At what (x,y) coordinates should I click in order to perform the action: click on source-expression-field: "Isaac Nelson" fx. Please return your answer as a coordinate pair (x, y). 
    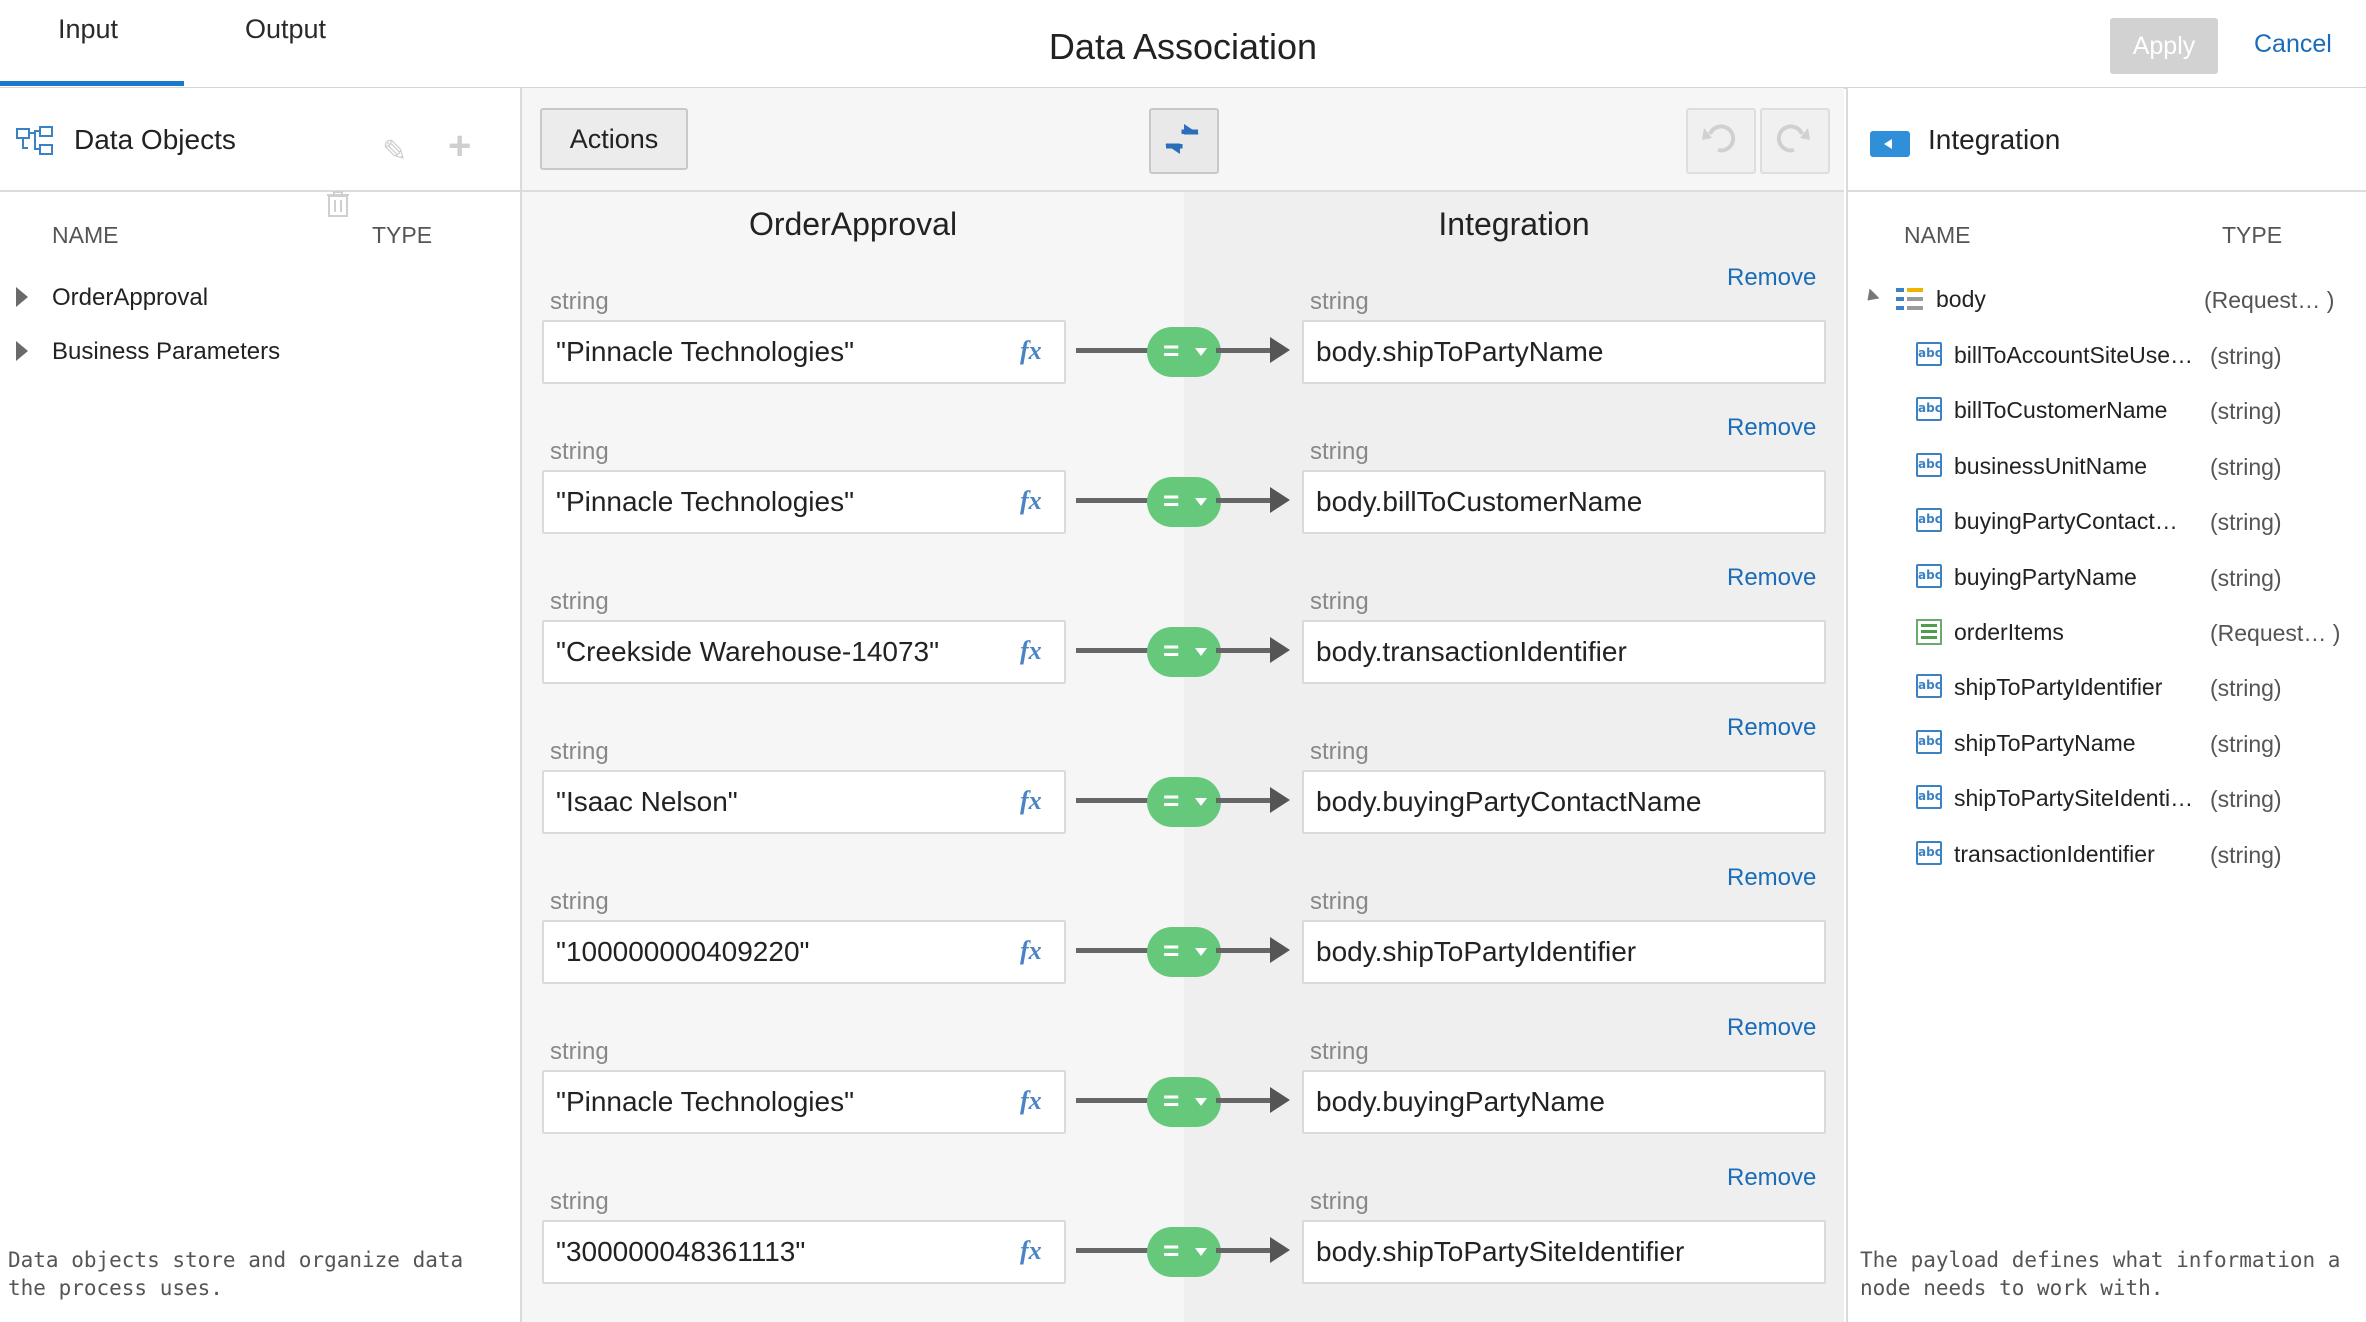
    Looking at the image, I should click on (804, 802).